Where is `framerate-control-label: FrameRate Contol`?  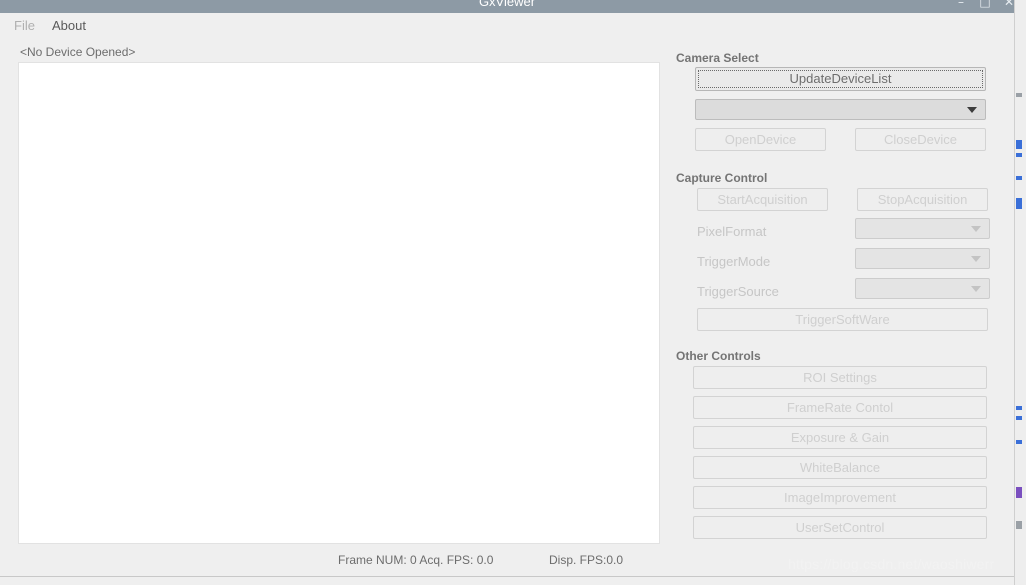 framerate-control-label: FrameRate Contol is located at coordinates (840, 407).